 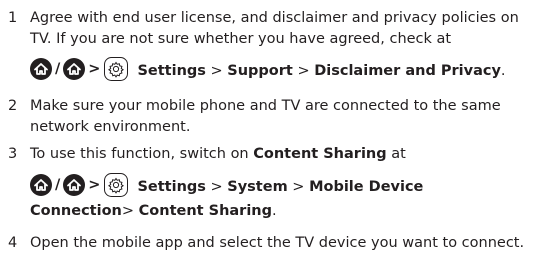 I want to click on path-support: Support, so click(x=260, y=71).